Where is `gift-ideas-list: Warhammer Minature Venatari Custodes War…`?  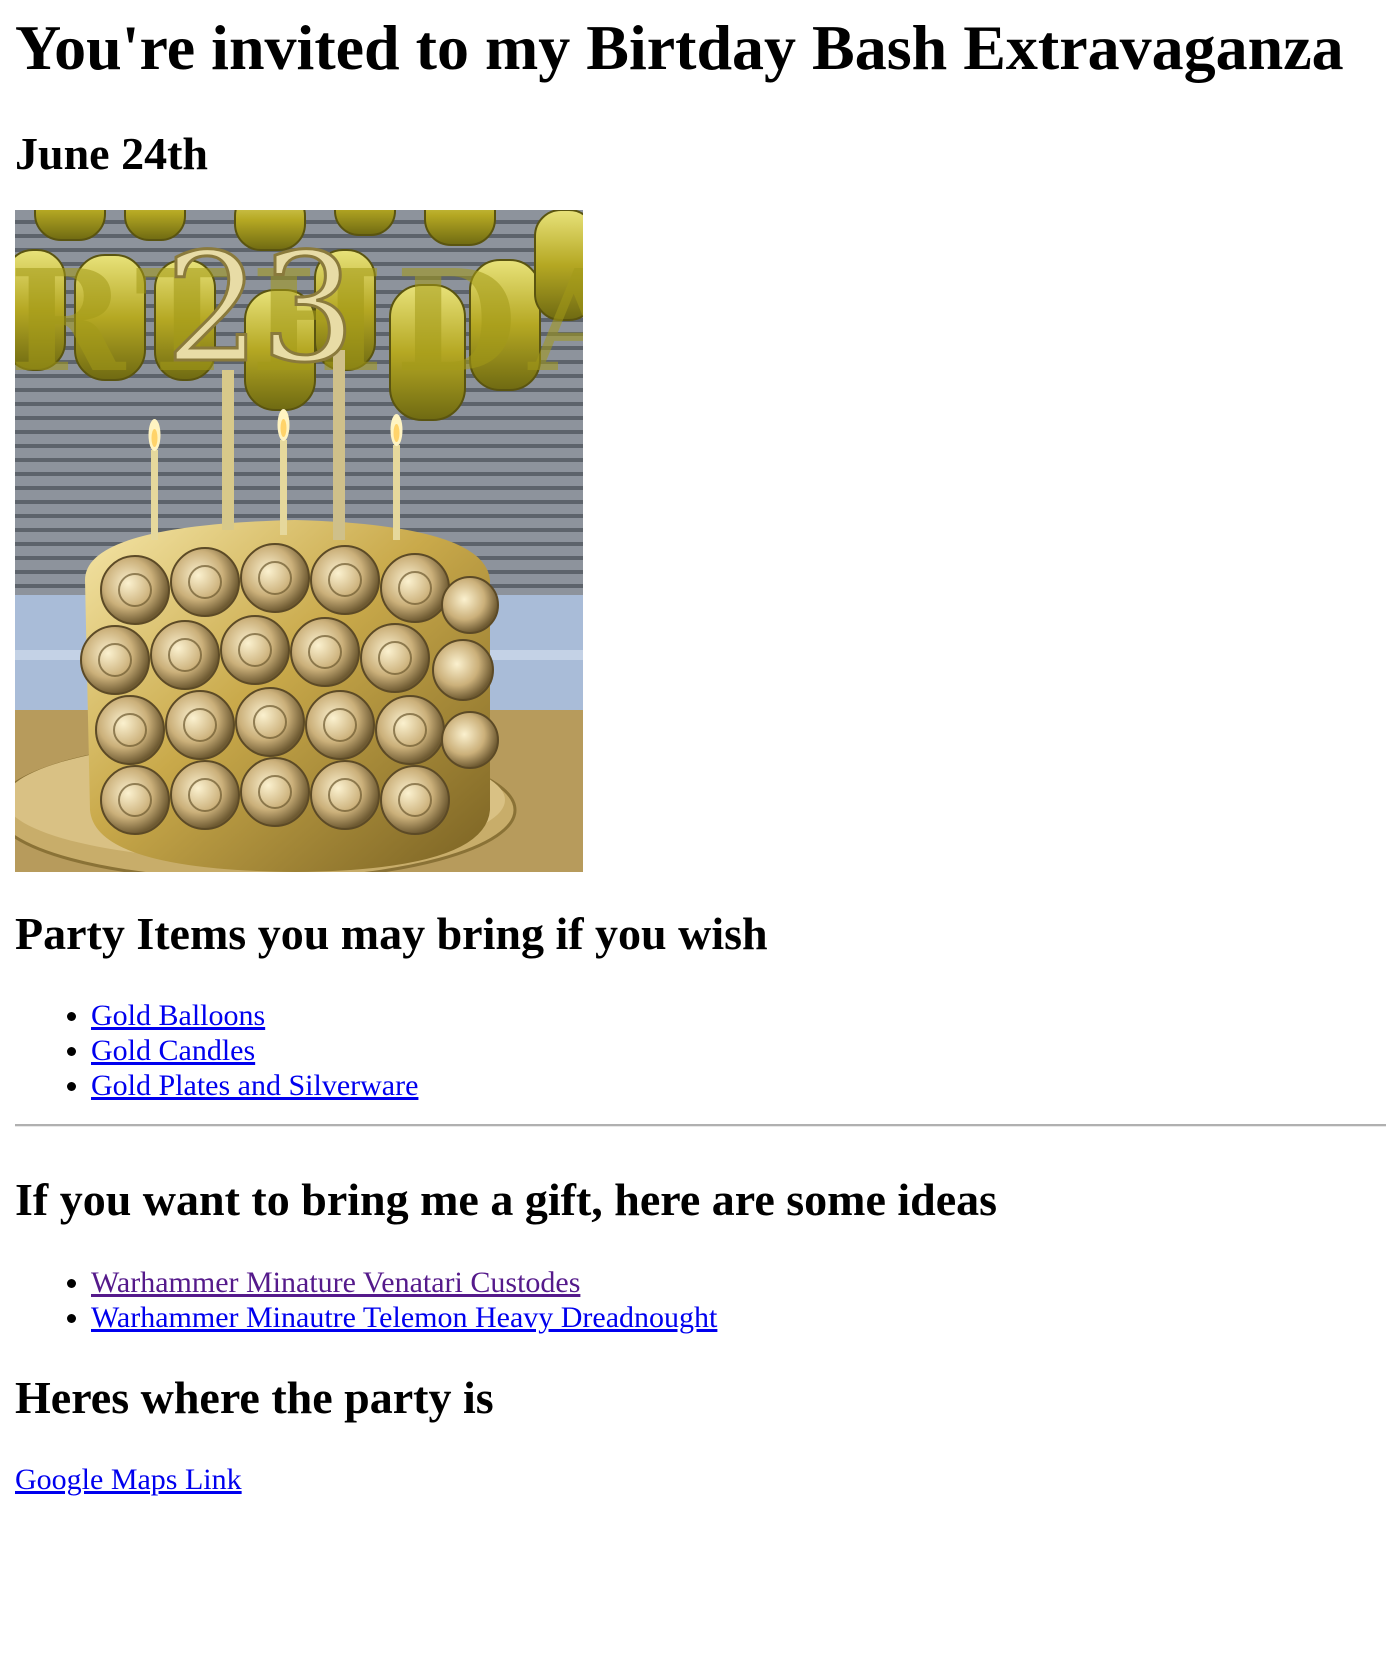 gift-ideas-list: Warhammer Minature Venatari Custodes War… is located at coordinates (366, 1300).